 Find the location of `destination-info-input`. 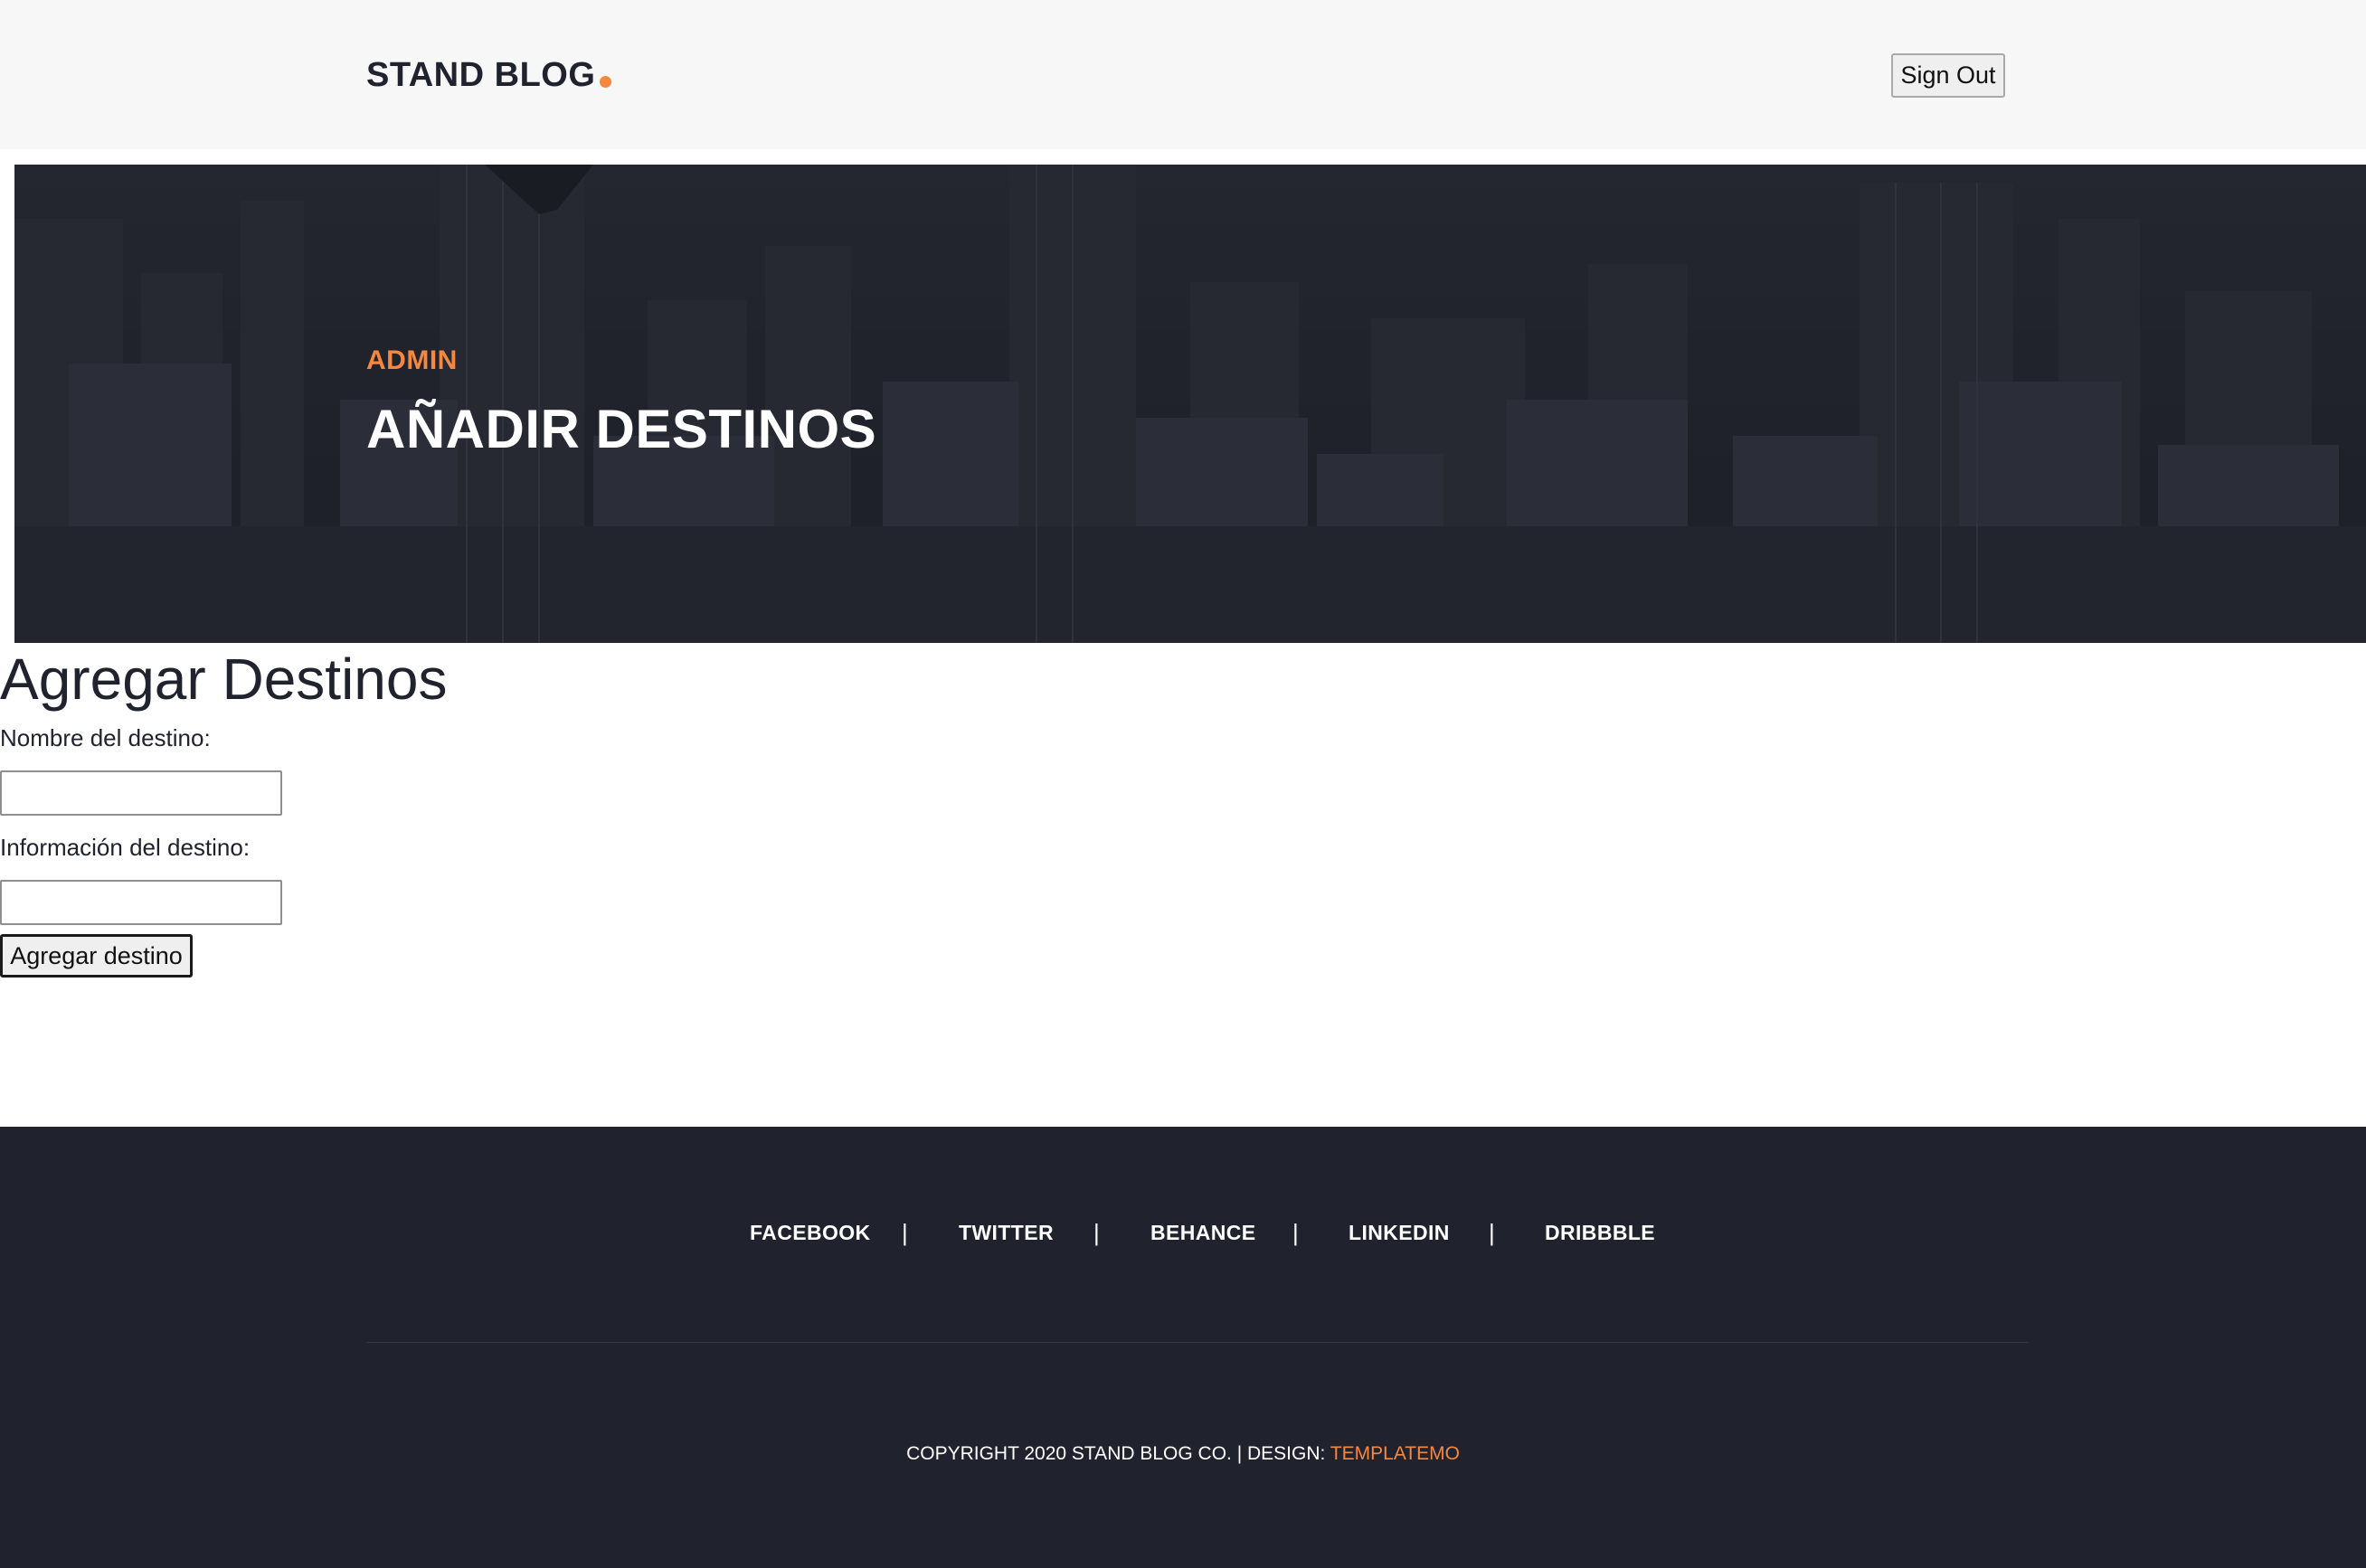

destination-info-input is located at coordinates (141, 902).